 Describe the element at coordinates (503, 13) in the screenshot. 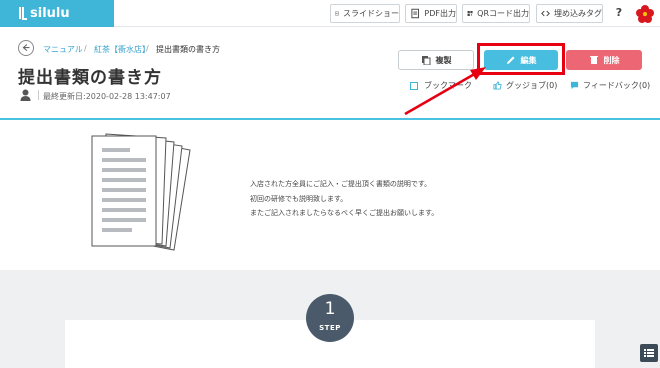

I see `qr-export-label: QRコード出力` at that location.